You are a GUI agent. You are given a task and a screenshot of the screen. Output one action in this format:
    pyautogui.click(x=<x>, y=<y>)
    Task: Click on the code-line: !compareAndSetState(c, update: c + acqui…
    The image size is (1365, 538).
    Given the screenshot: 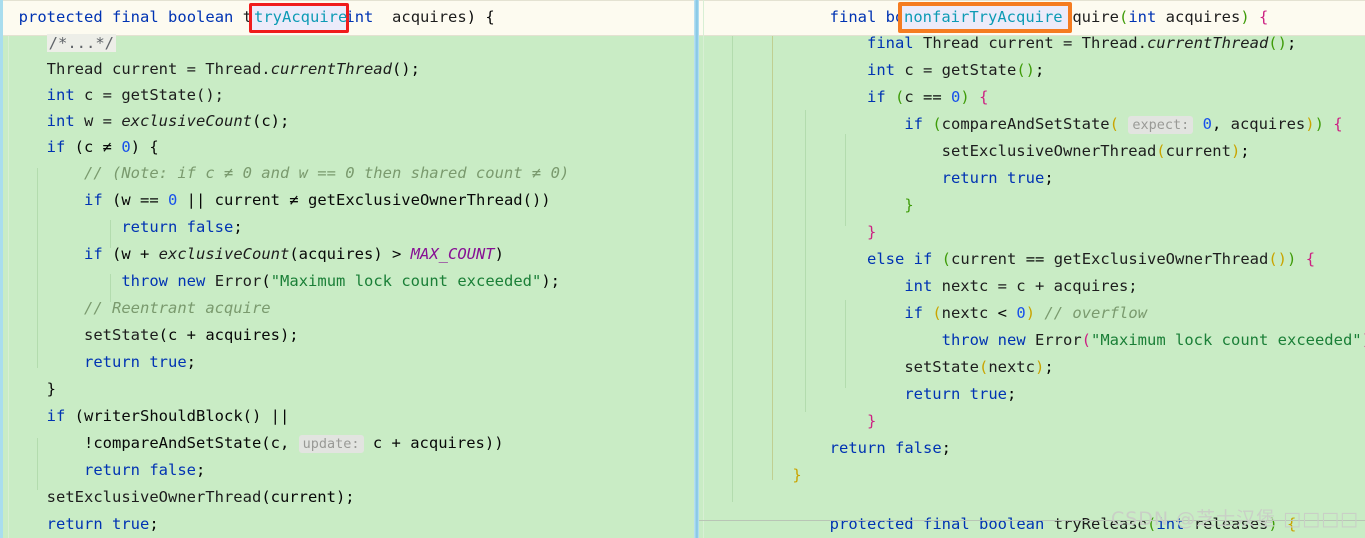 What is the action you would take?
    pyautogui.click(x=294, y=443)
    